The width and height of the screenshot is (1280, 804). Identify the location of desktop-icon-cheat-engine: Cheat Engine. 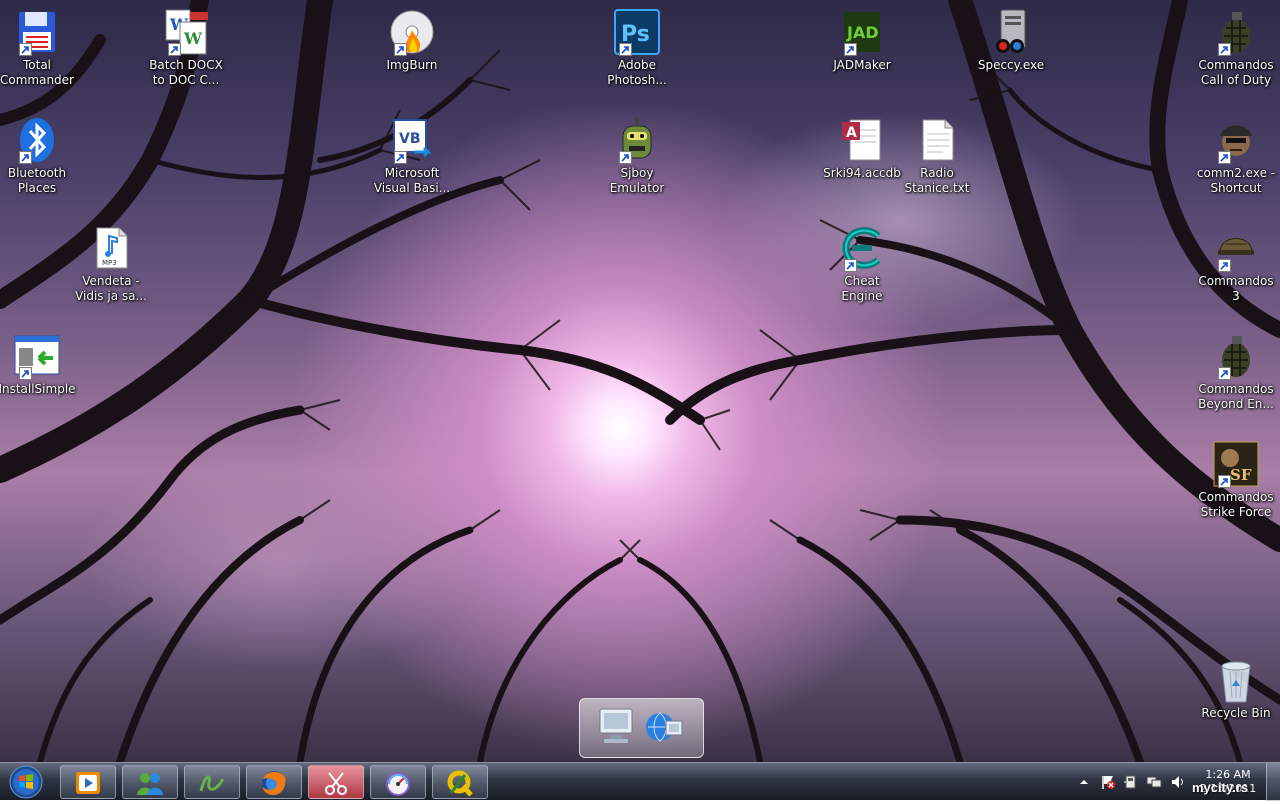
(862, 264).